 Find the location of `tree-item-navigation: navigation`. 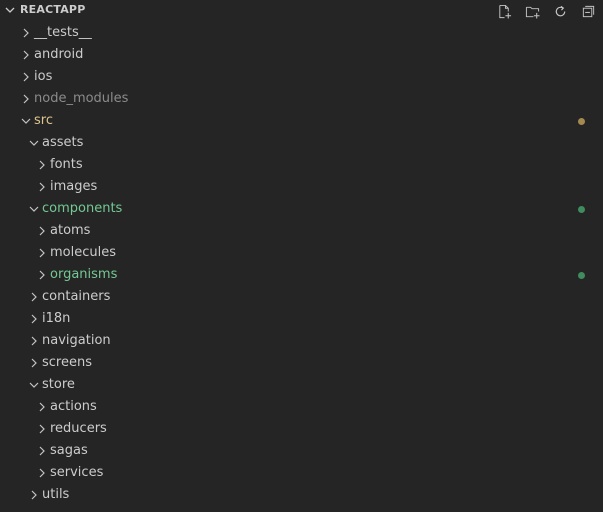

tree-item-navigation: navigation is located at coordinates (301, 341).